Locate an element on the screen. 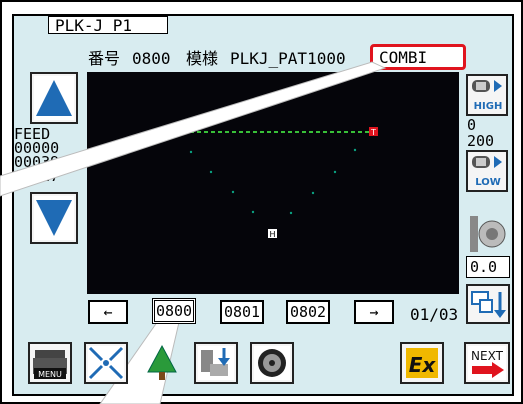 The image size is (523, 404). tree-stitch-button is located at coordinates (162, 363).